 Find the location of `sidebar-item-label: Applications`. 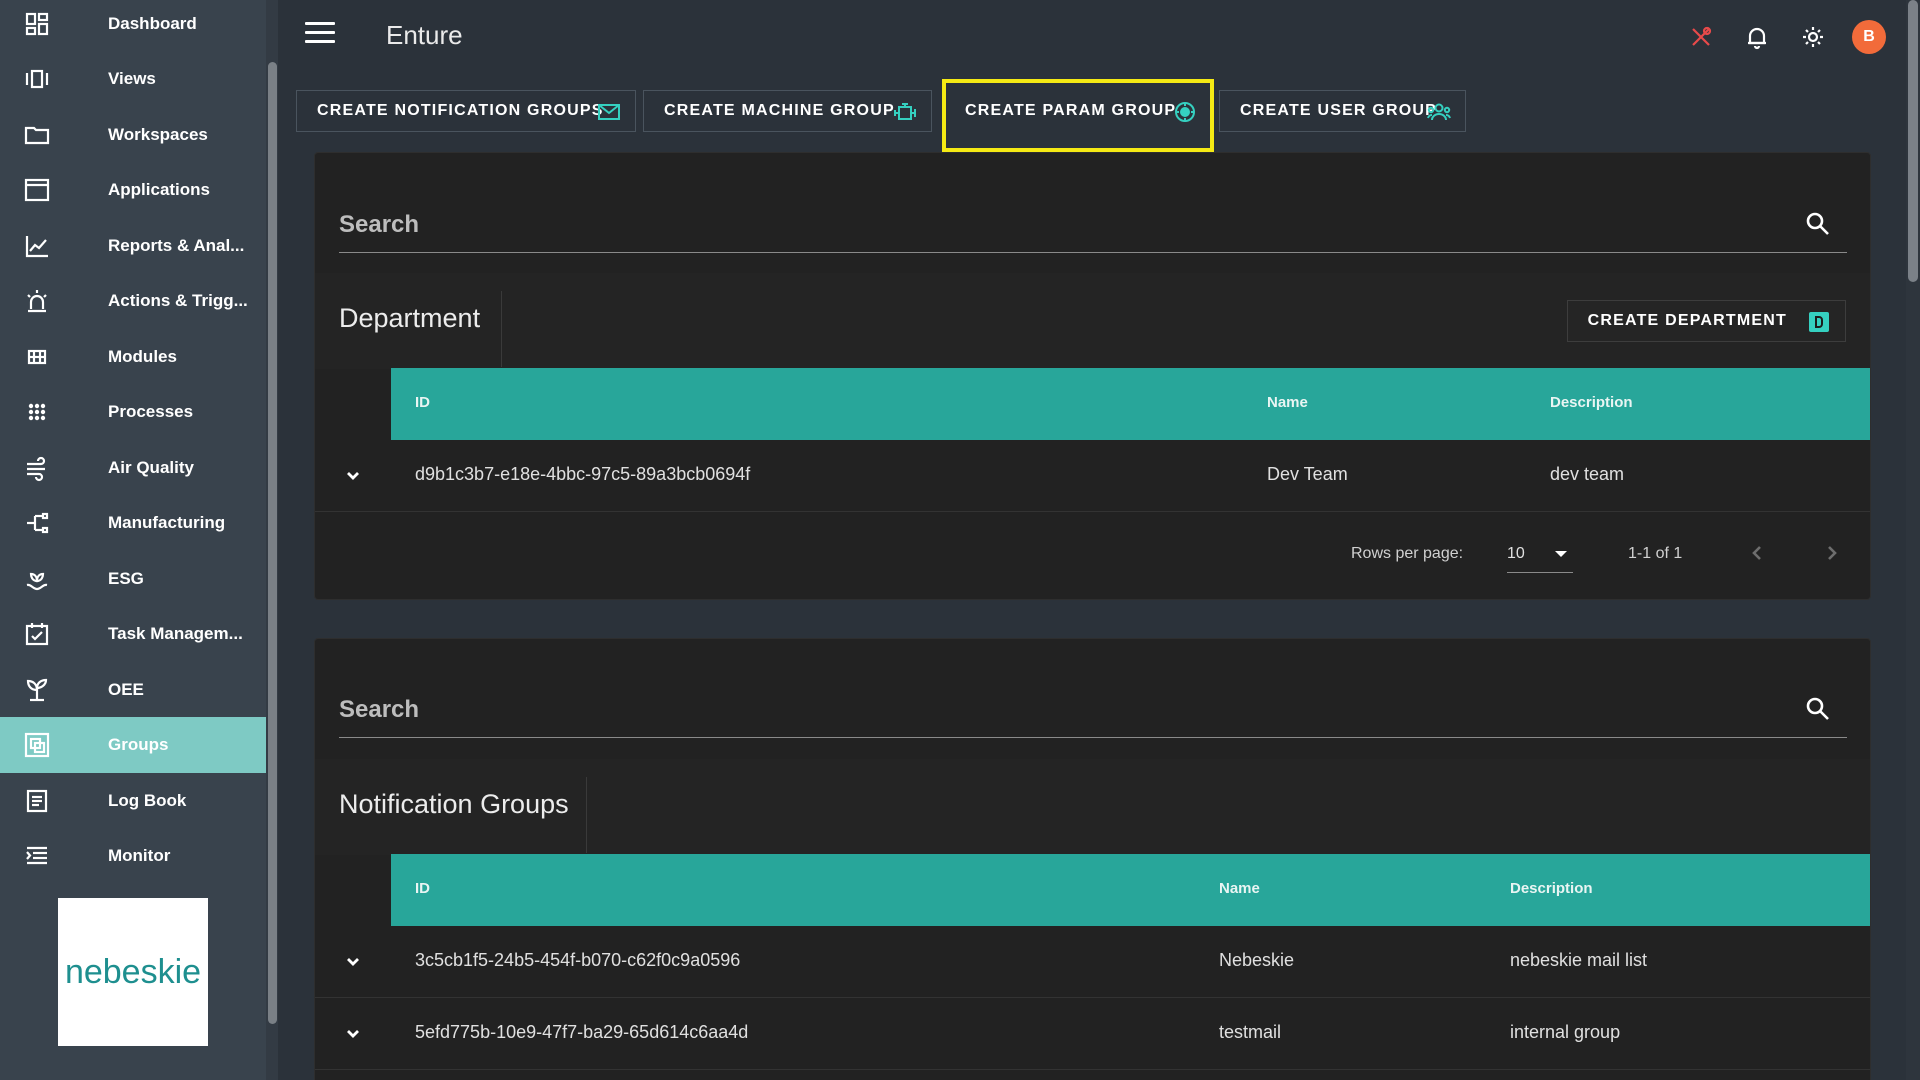

sidebar-item-label: Applications is located at coordinates (159, 189).